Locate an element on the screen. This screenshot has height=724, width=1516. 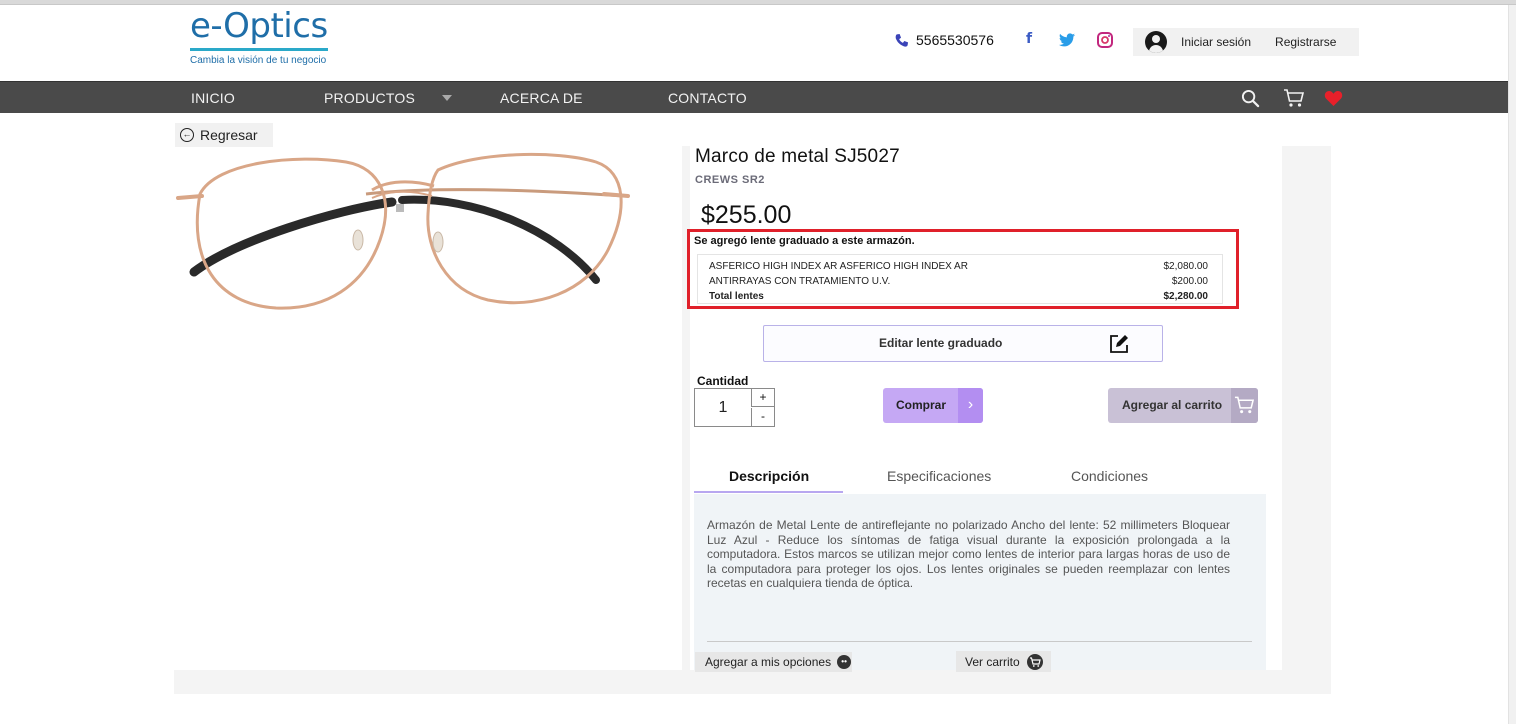
lens-row: ANTIRRAYAS CON TRATAMIENTO U.V. $200.00 is located at coordinates (958, 281).